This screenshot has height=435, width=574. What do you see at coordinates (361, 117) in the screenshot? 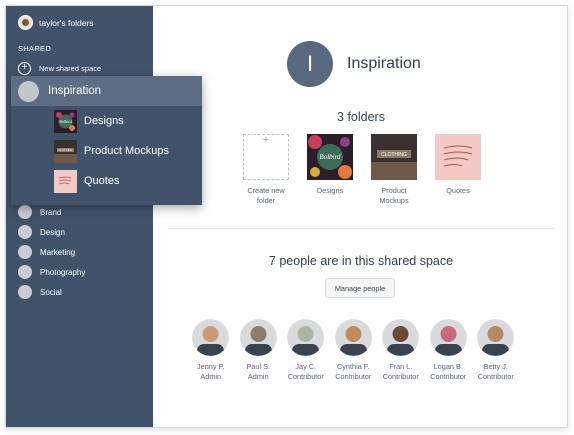
I see `folders-heading: 3 folders` at bounding box center [361, 117].